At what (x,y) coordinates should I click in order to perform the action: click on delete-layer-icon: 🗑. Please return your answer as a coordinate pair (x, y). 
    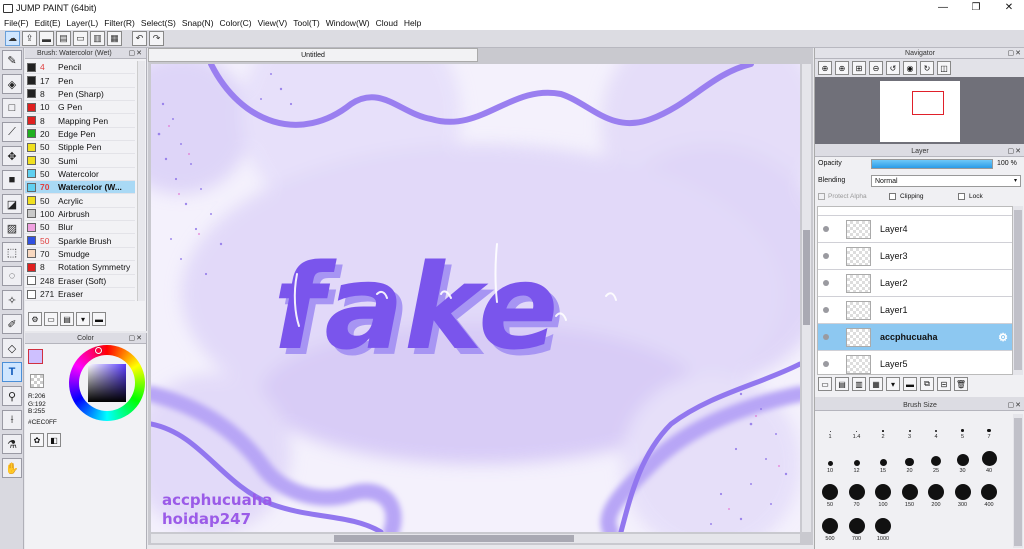
    Looking at the image, I should click on (961, 384).